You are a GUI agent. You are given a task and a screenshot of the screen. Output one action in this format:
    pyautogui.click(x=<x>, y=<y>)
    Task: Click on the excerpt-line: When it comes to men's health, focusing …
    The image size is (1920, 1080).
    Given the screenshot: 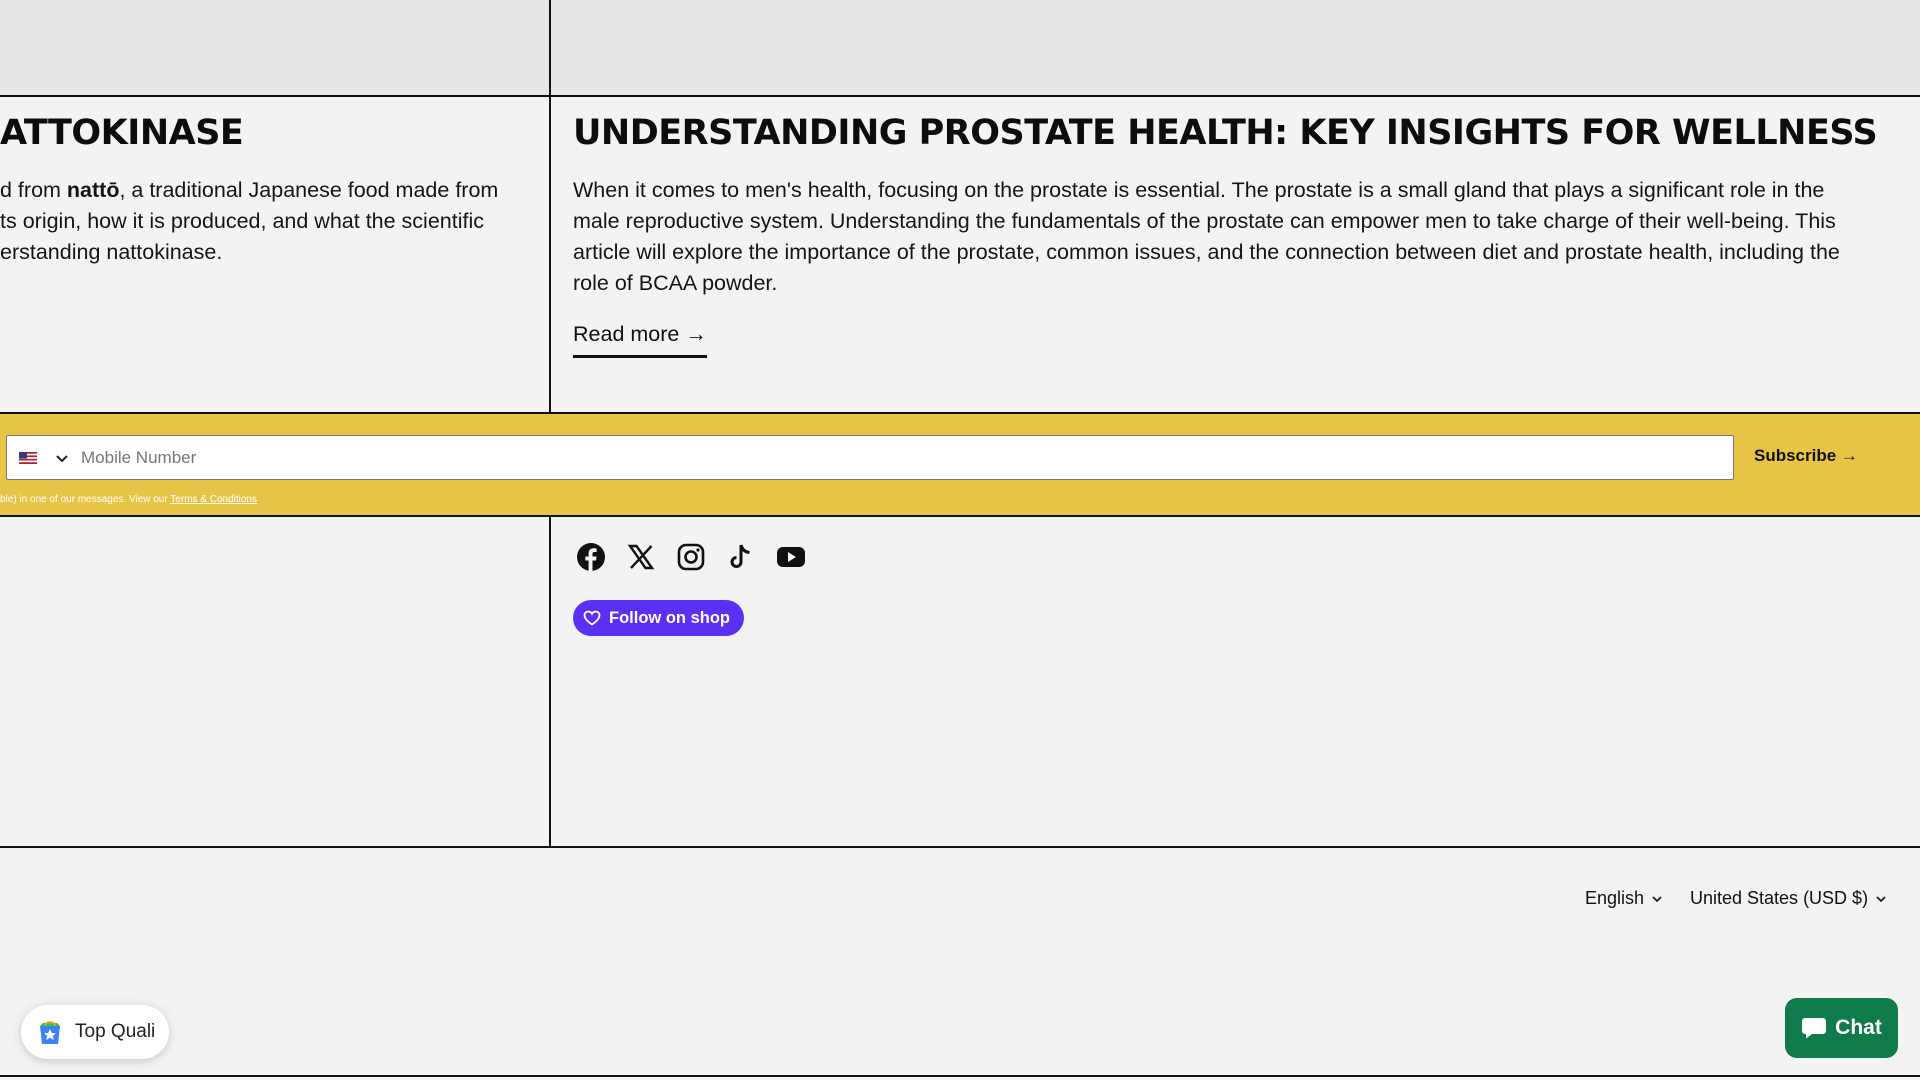 What is the action you would take?
    pyautogui.click(x=1199, y=190)
    